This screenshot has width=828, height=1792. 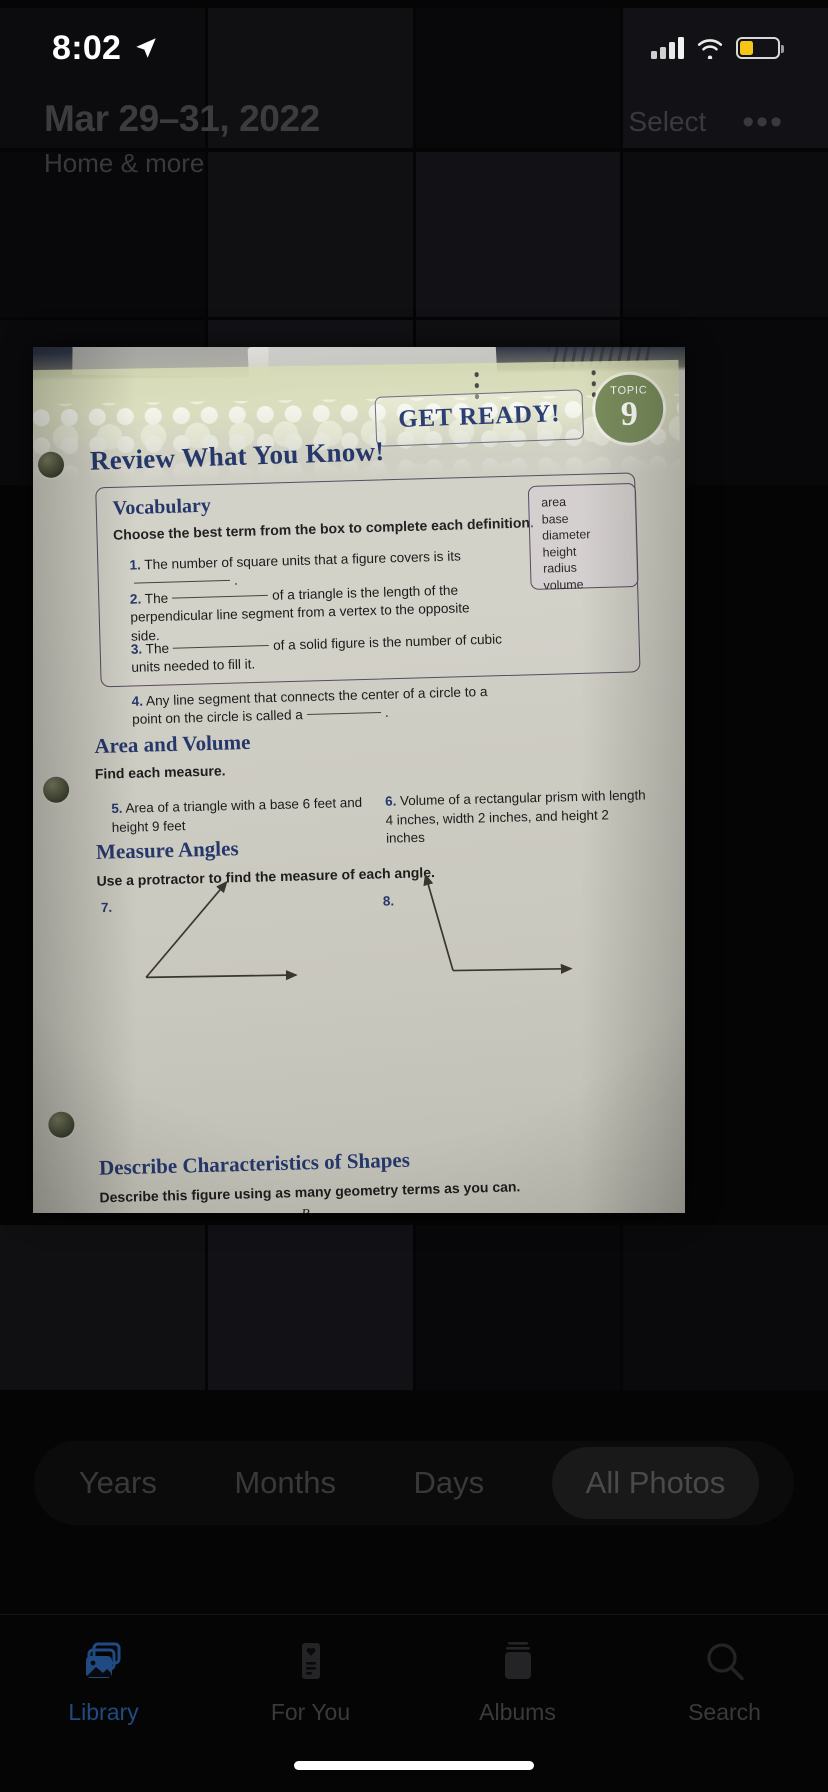 I want to click on battery-icon, so click(x=760, y=48).